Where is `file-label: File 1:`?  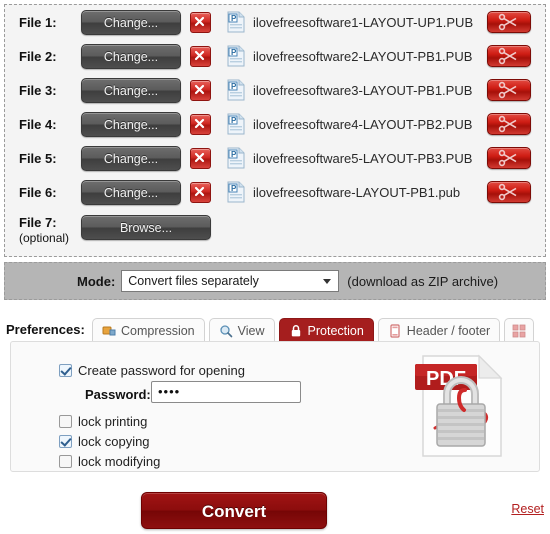
file-label: File 1: is located at coordinates (38, 22).